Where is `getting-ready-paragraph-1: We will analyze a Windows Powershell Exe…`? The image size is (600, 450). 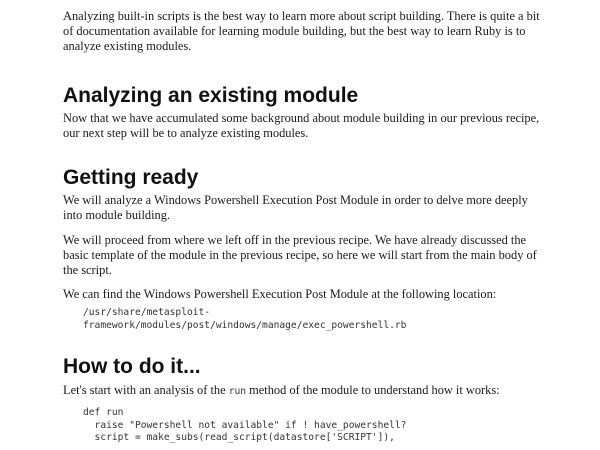 getting-ready-paragraph-1: We will analyze a Windows Powershell Exe… is located at coordinates (295, 207).